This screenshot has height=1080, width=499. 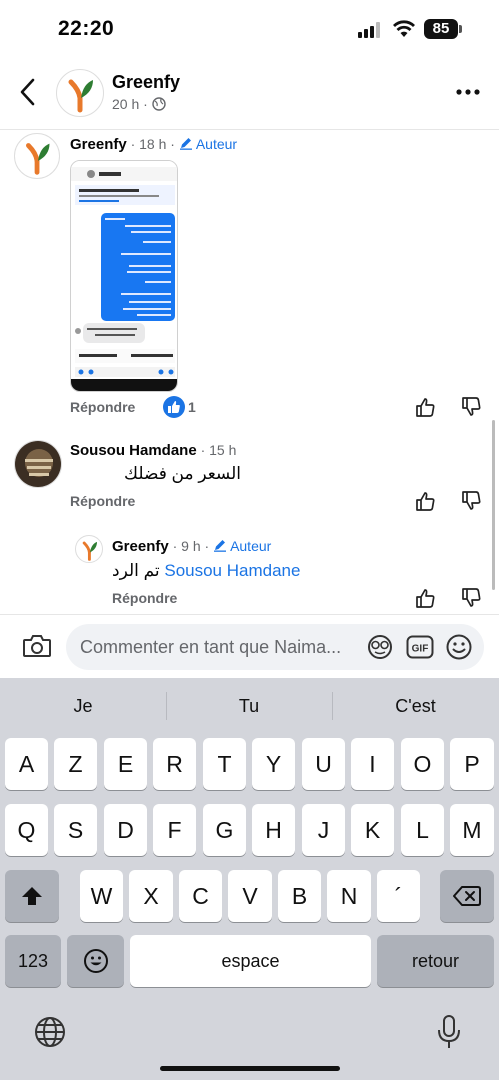 I want to click on key-k: K, so click(x=372, y=830).